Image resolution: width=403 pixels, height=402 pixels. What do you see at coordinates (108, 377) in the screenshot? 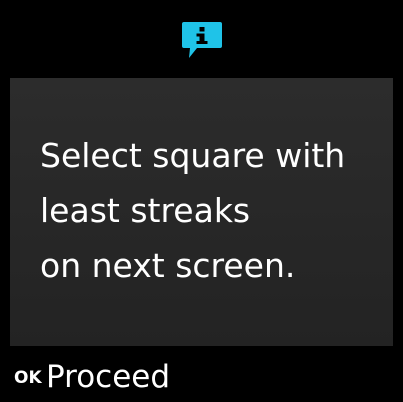
I see `proceed-button: Proceed` at bounding box center [108, 377].